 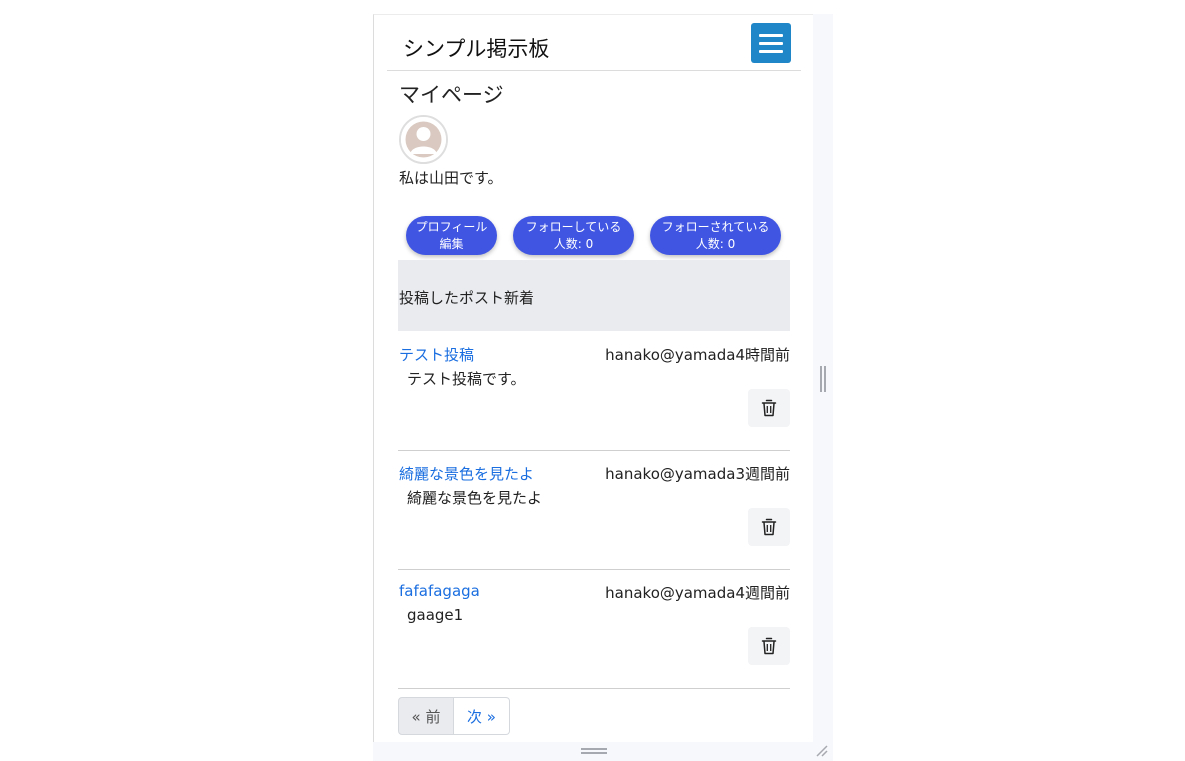 What do you see at coordinates (594, 751) in the screenshot?
I see `height-resize-handle` at bounding box center [594, 751].